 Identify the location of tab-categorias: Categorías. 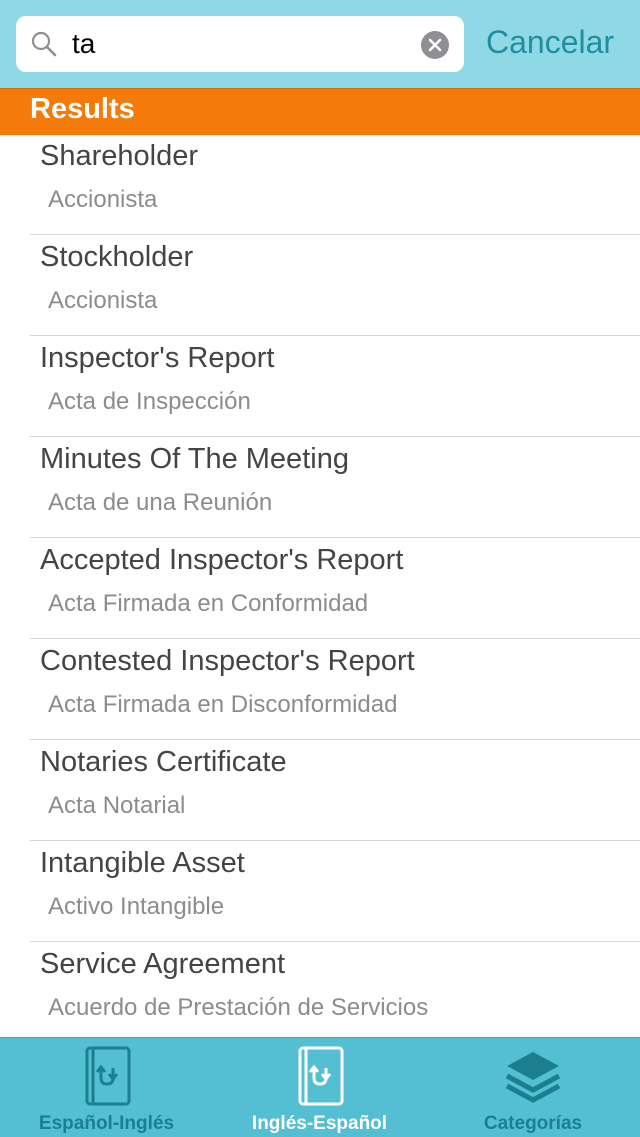
(533, 1087).